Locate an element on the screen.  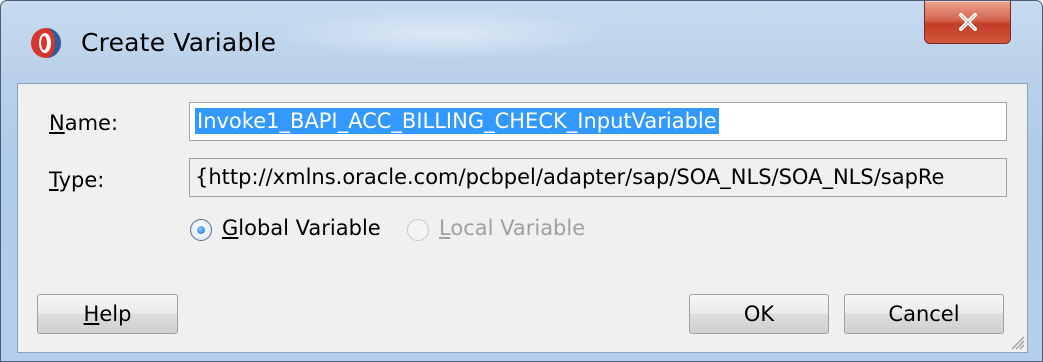
name-label: Name: is located at coordinates (84, 123).